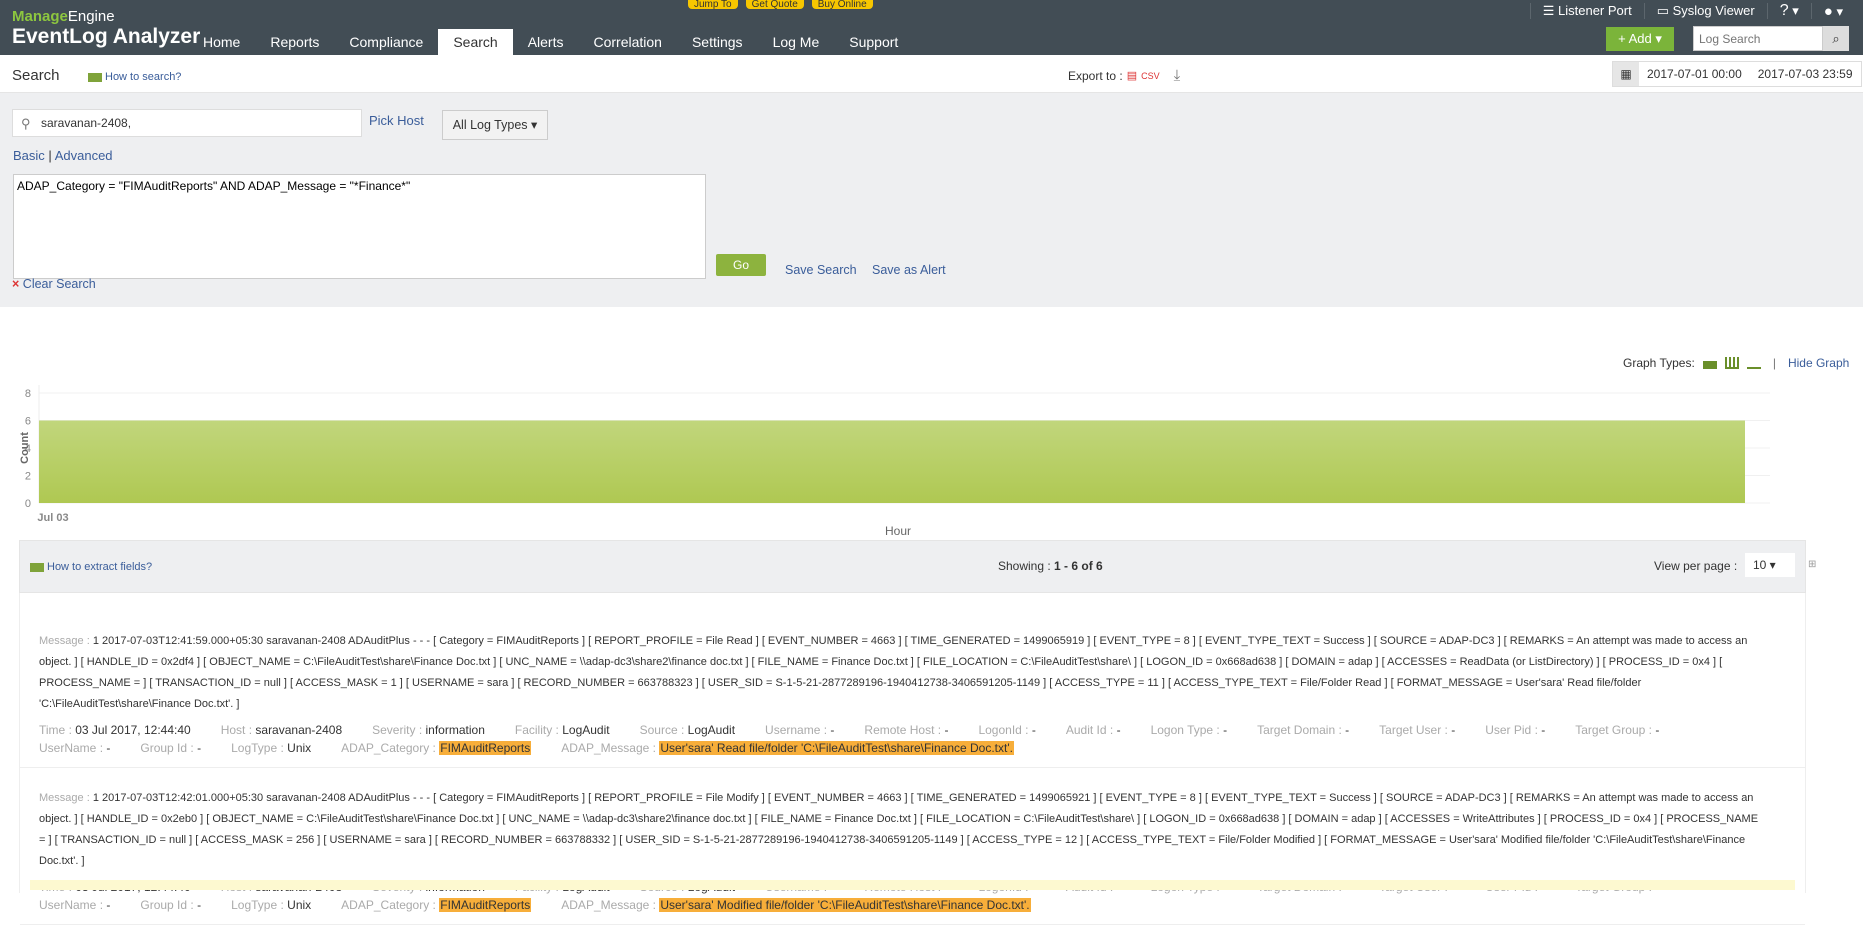 This screenshot has height=925, width=1863. What do you see at coordinates (428, 730) in the screenshot?
I see `field-severity: Severity : information` at bounding box center [428, 730].